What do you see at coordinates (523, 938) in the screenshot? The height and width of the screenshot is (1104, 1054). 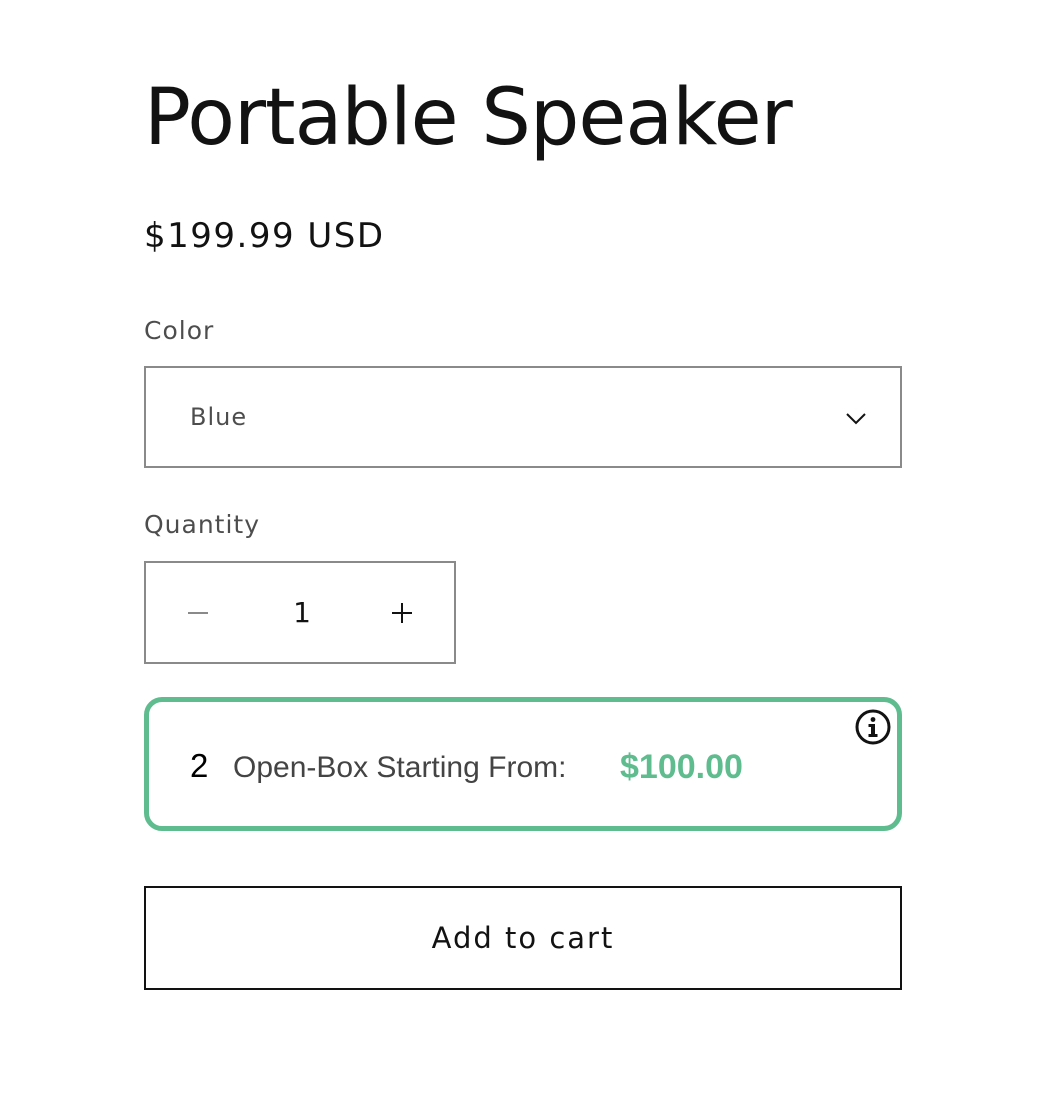 I see `add-to-cart-button: Add to cart` at bounding box center [523, 938].